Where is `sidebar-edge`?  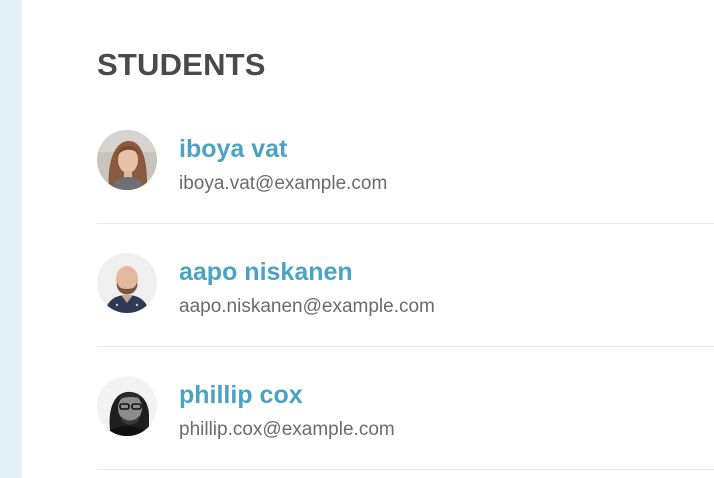 sidebar-edge is located at coordinates (11, 239).